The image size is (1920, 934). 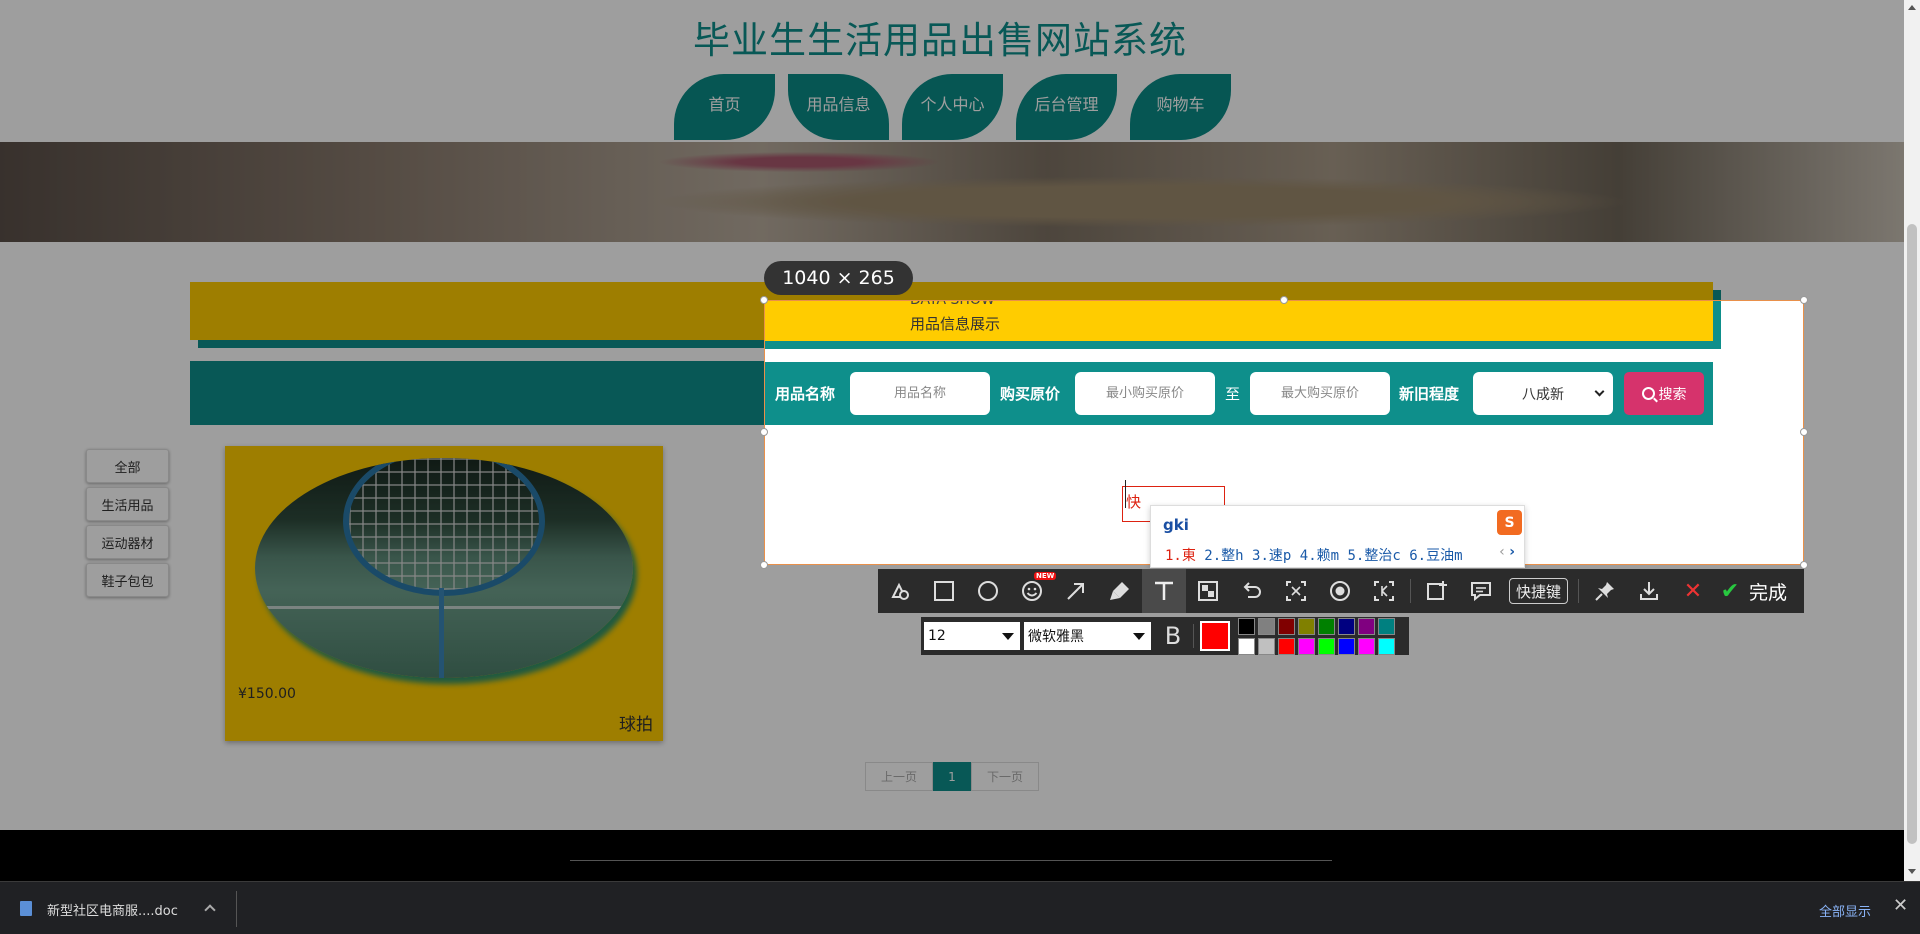 I want to click on font-size-select: 12, so click(x=972, y=636).